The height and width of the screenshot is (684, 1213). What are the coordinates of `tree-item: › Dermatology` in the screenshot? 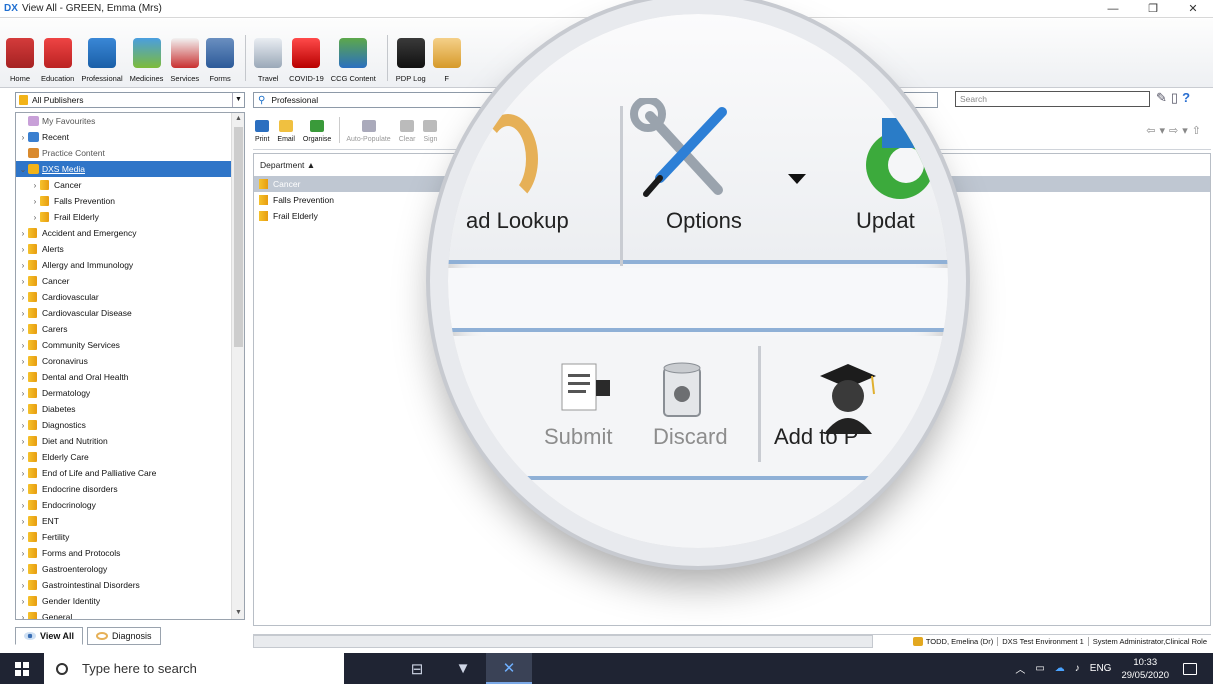 It's located at (130, 393).